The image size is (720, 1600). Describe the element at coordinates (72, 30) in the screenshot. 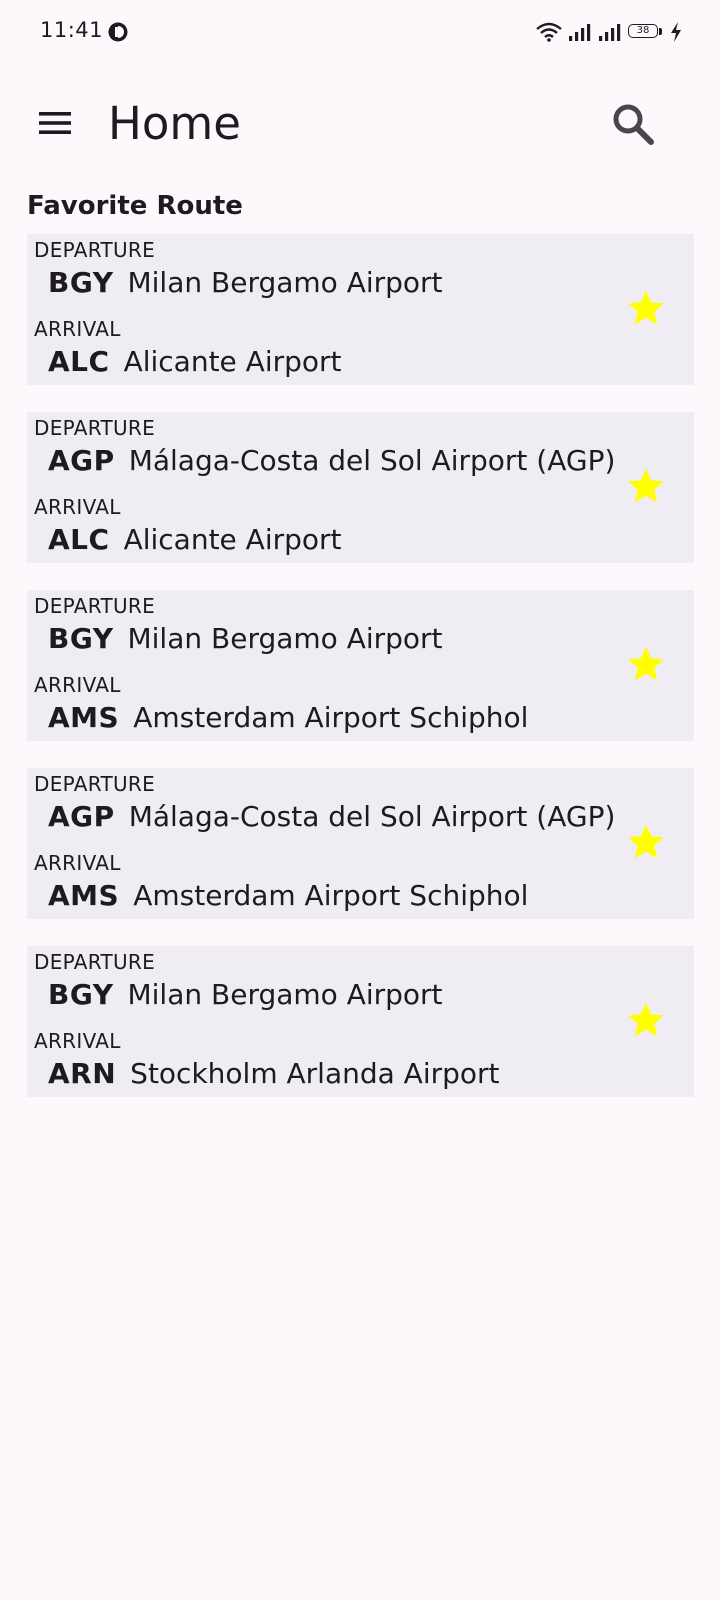

I see `status-time: 11:41` at that location.